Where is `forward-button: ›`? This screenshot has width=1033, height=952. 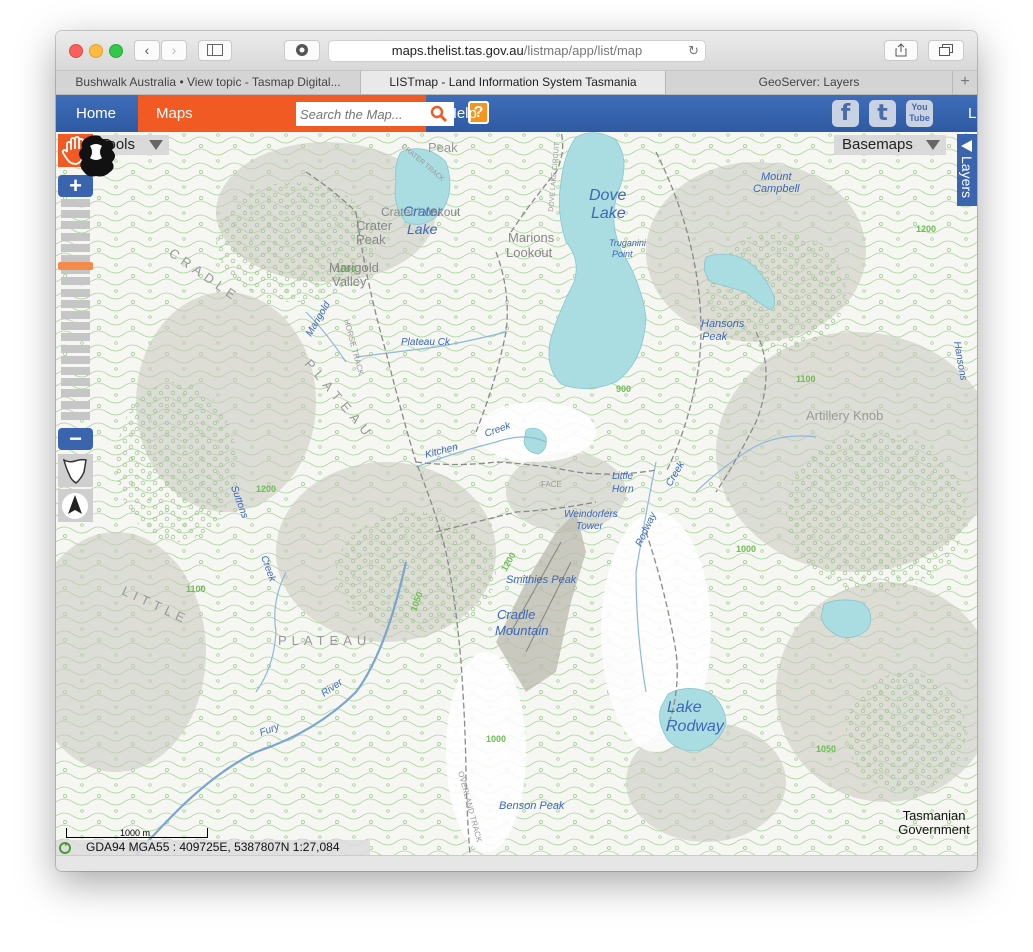
forward-button: › is located at coordinates (174, 50).